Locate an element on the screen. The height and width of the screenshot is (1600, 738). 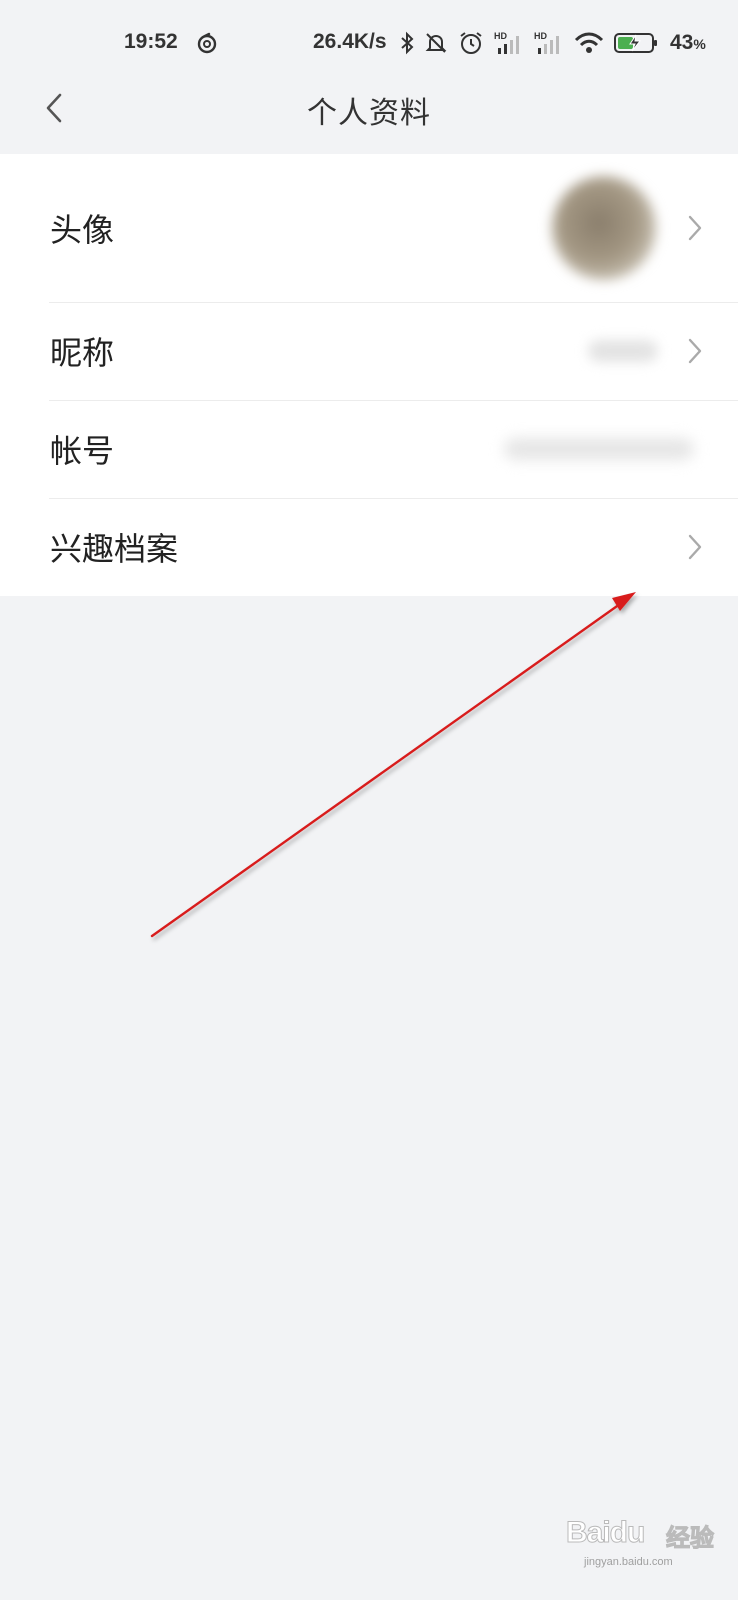
signal-hd-label-1: HD is located at coordinates (500, 36).